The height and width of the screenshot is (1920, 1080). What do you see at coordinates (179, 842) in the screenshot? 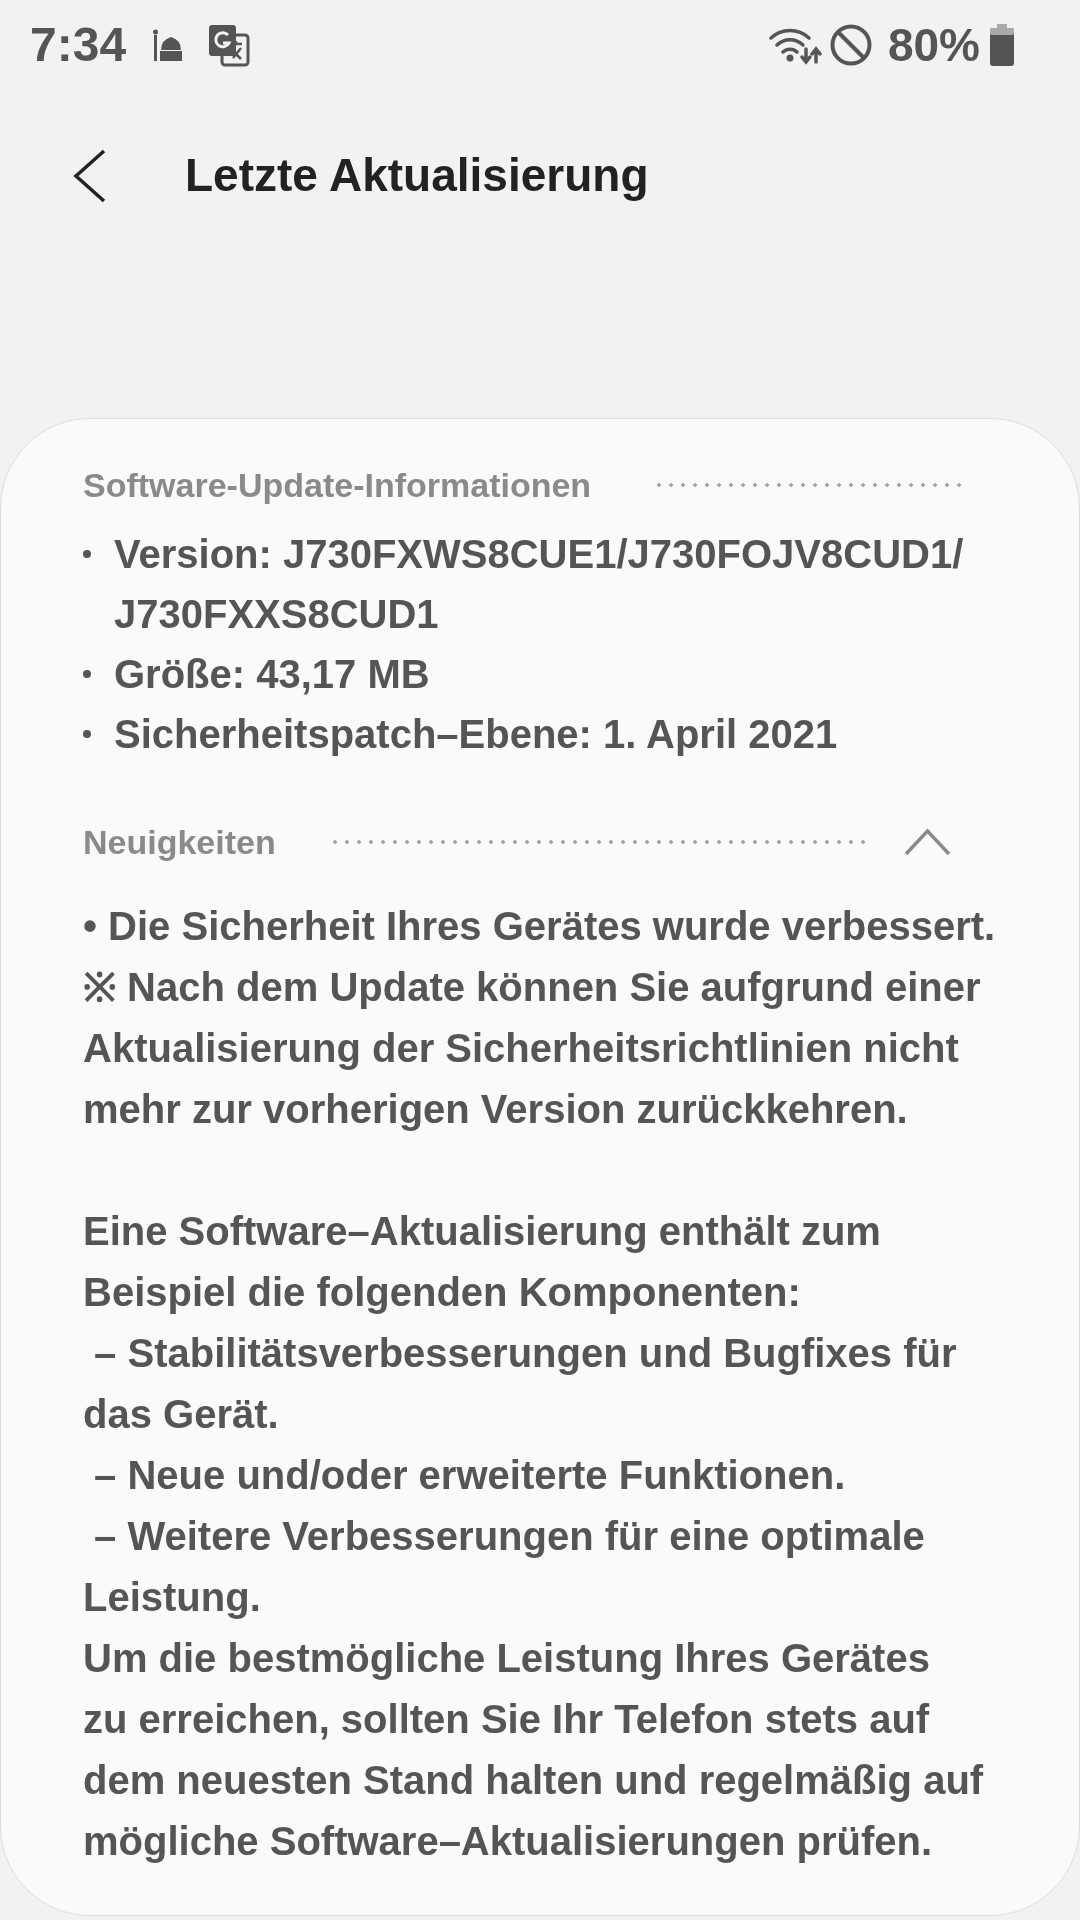
I see `section-title: Neuigkeiten` at bounding box center [179, 842].